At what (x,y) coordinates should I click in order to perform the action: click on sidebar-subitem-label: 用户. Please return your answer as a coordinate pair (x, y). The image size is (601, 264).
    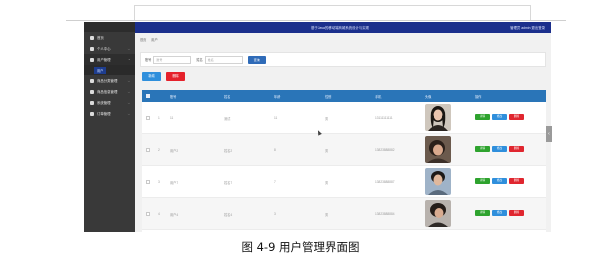
    Looking at the image, I should click on (100, 70).